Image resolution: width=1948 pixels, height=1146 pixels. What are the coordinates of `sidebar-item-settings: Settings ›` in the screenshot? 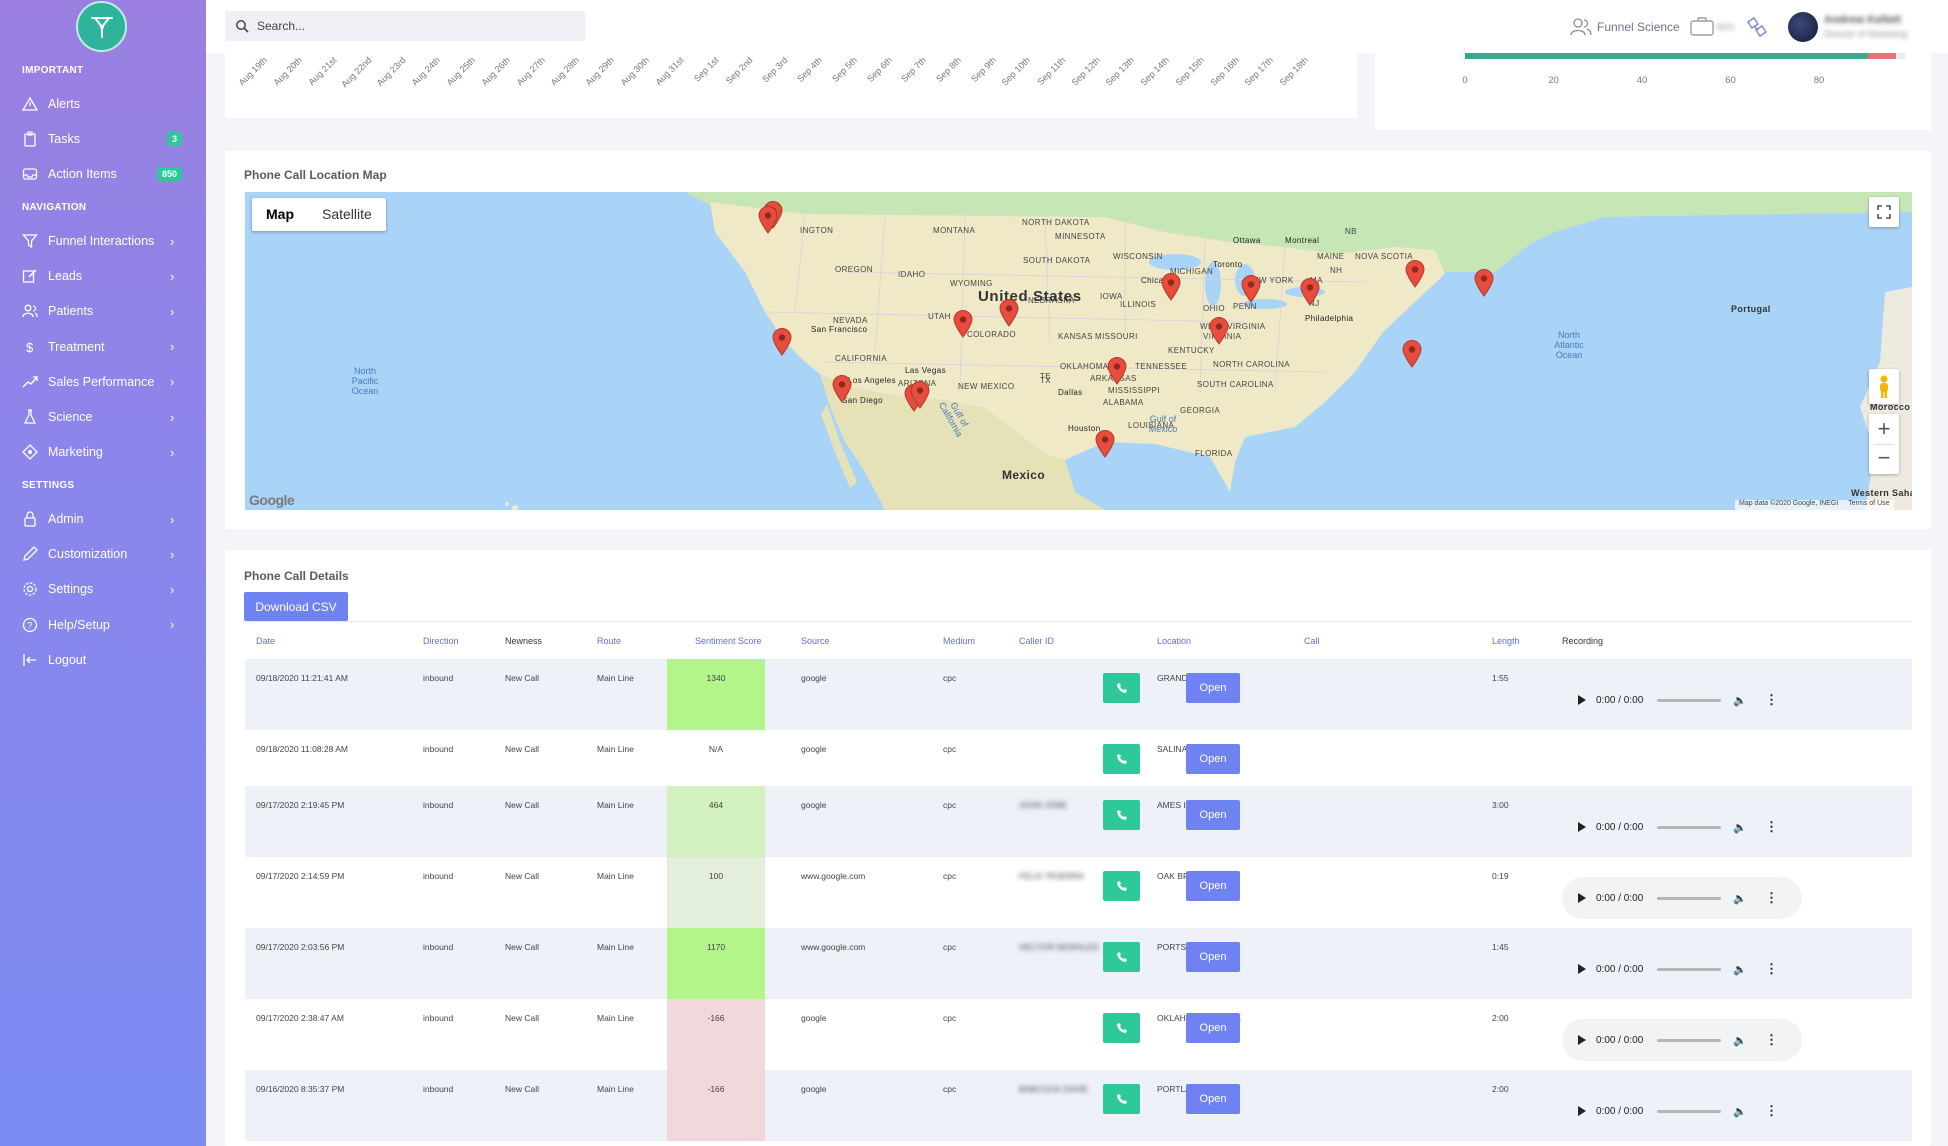 It's located at (103, 589).